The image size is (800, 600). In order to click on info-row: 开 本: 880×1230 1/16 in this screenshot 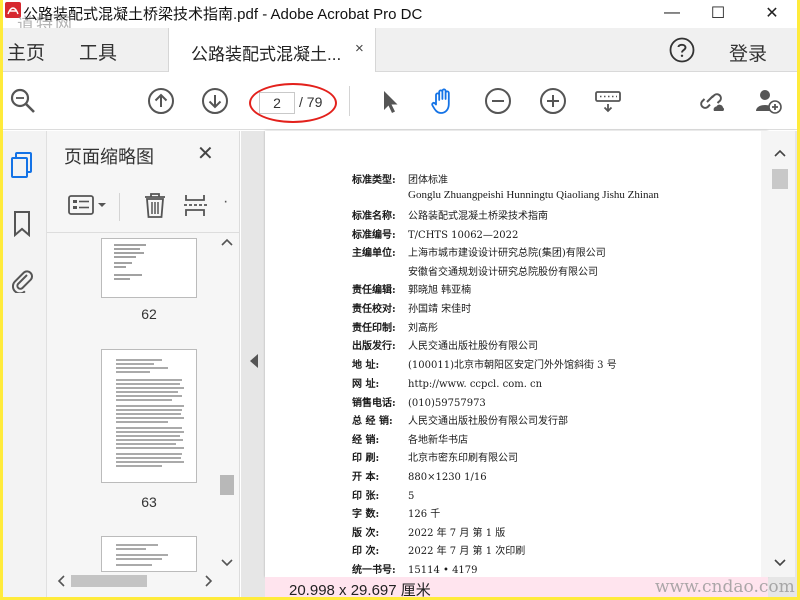, I will do `click(419, 475)`.